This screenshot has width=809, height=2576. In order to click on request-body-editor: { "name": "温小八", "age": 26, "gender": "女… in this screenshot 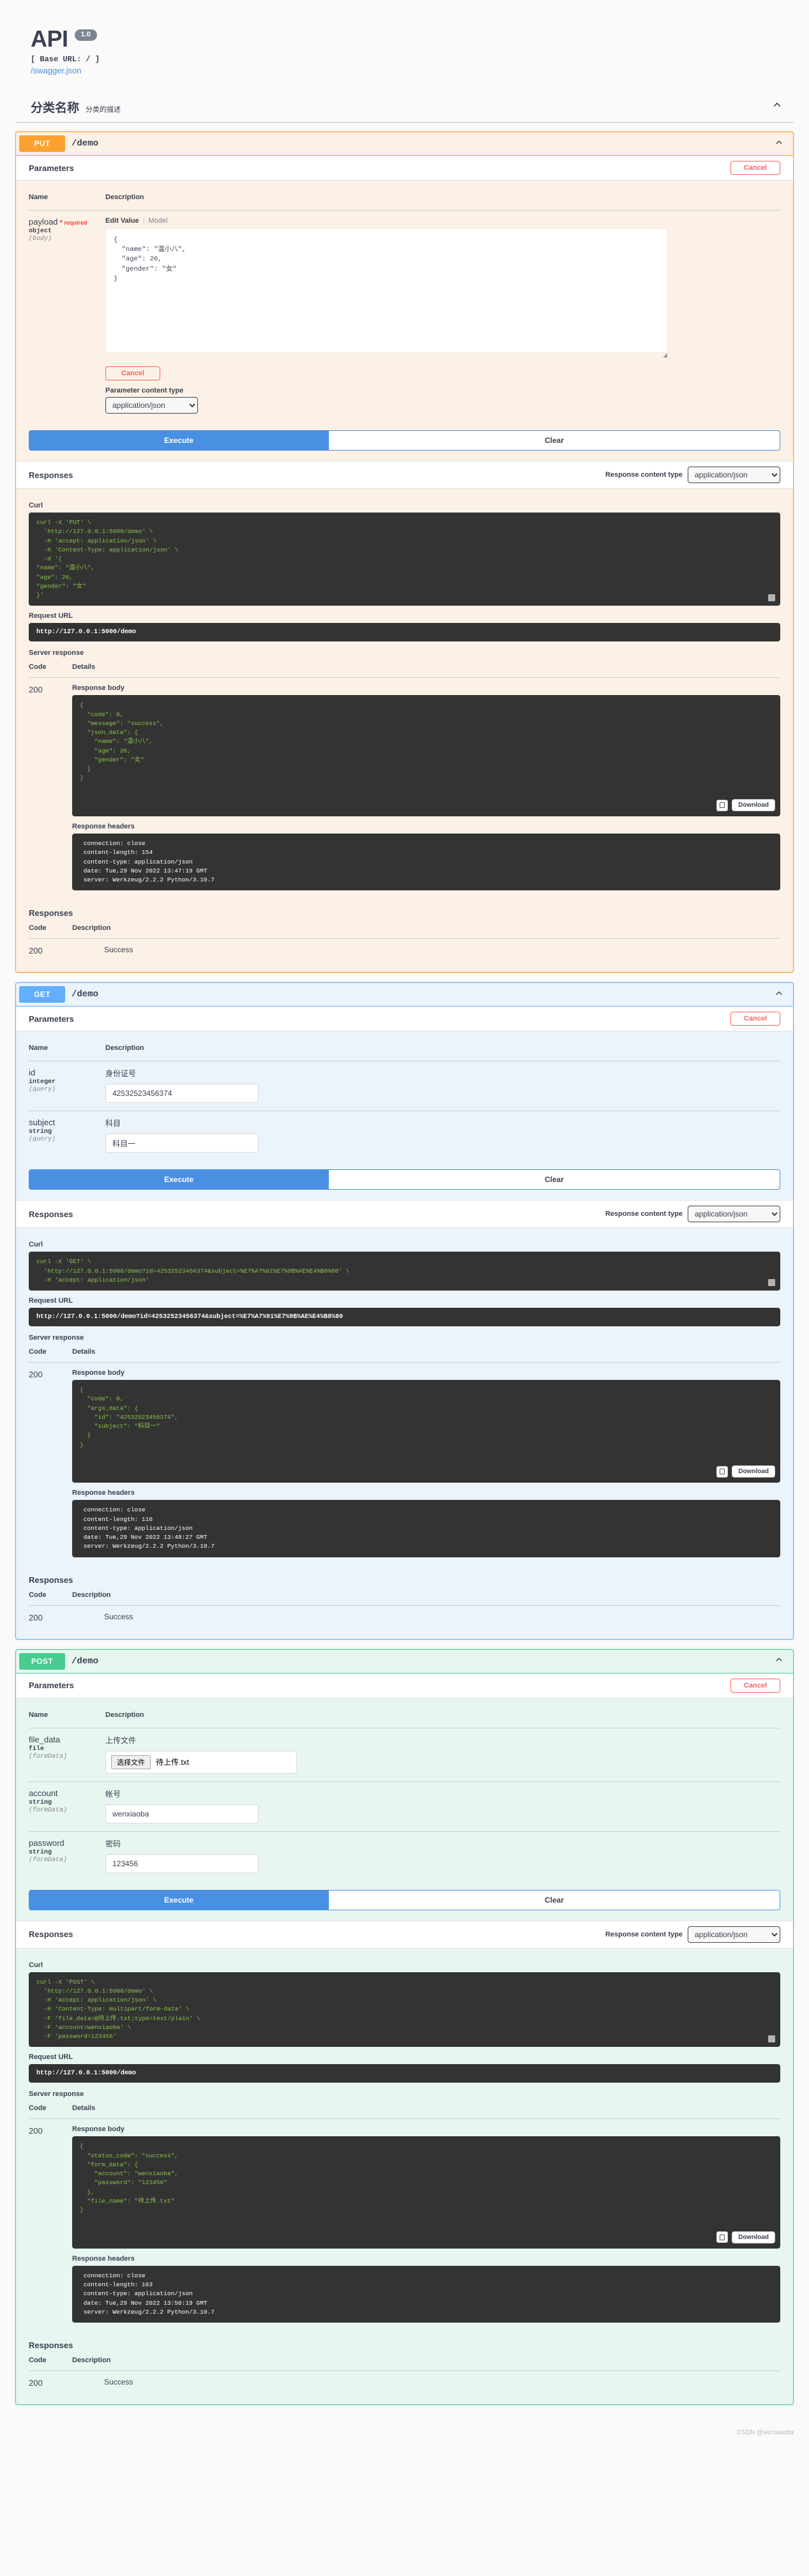, I will do `click(386, 290)`.